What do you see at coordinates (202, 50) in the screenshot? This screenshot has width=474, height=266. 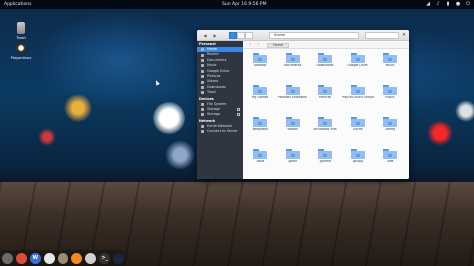 I see `home-icon` at bounding box center [202, 50].